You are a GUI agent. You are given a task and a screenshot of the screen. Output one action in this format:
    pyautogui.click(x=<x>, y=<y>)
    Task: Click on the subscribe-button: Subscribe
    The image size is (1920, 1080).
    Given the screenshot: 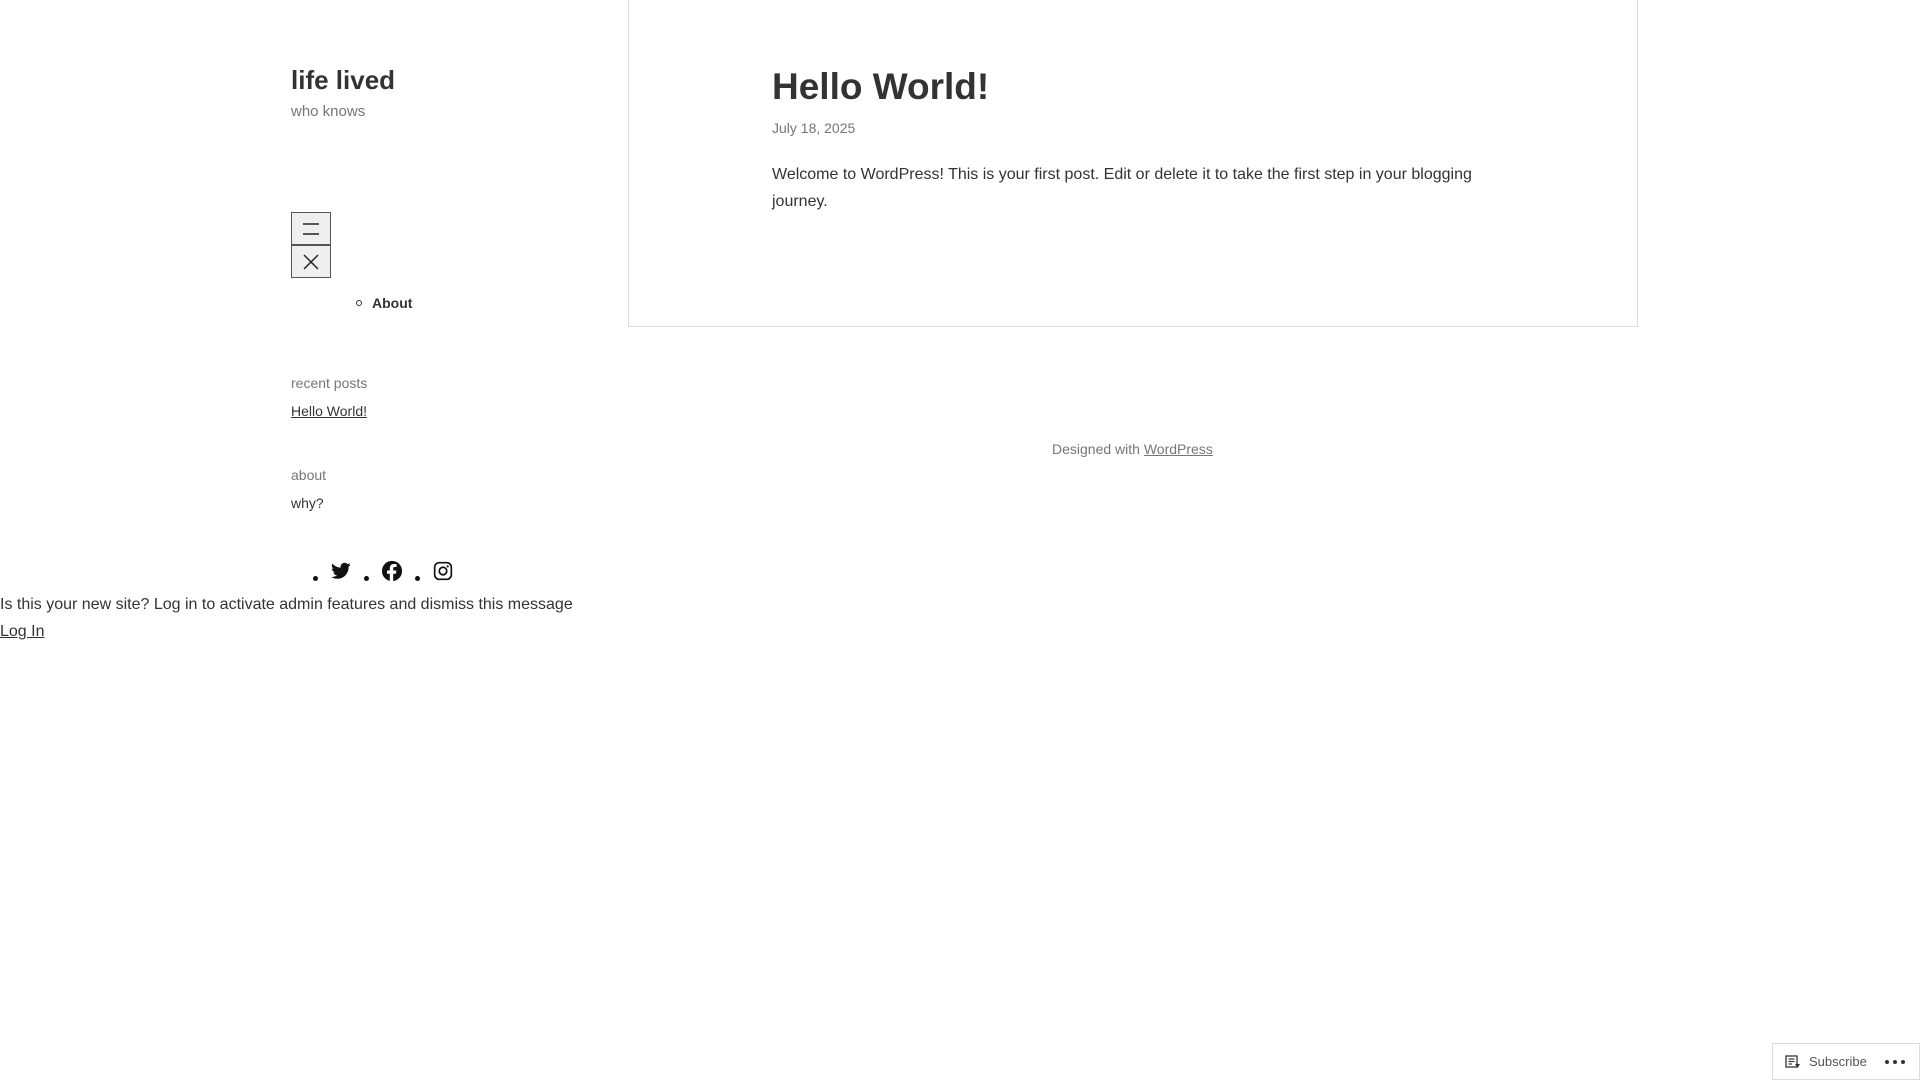 What is the action you would take?
    pyautogui.click(x=1826, y=1061)
    